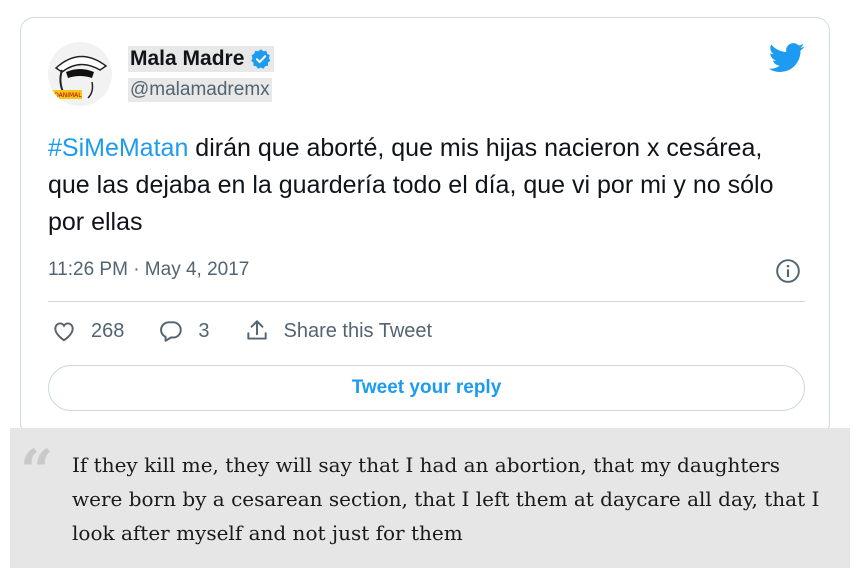 The width and height of the screenshot is (860, 580). I want to click on like-count: 268, so click(108, 330).